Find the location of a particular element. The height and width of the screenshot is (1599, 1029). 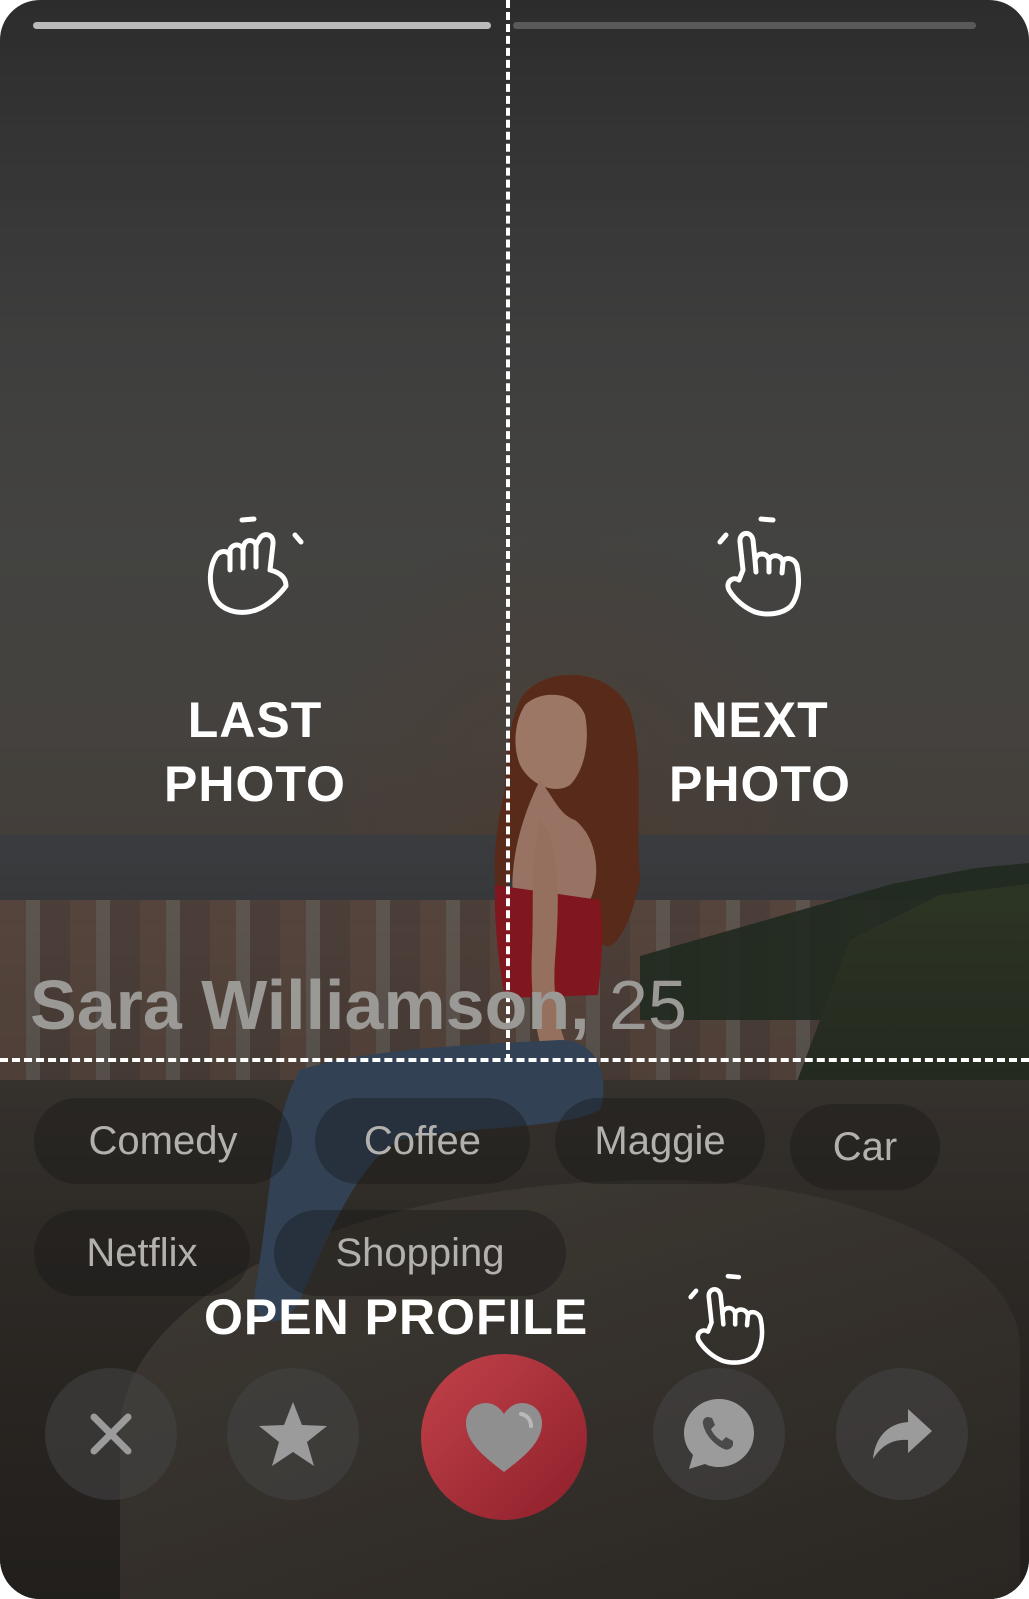

next-photo-line2: PHOTO is located at coordinates (760, 784).